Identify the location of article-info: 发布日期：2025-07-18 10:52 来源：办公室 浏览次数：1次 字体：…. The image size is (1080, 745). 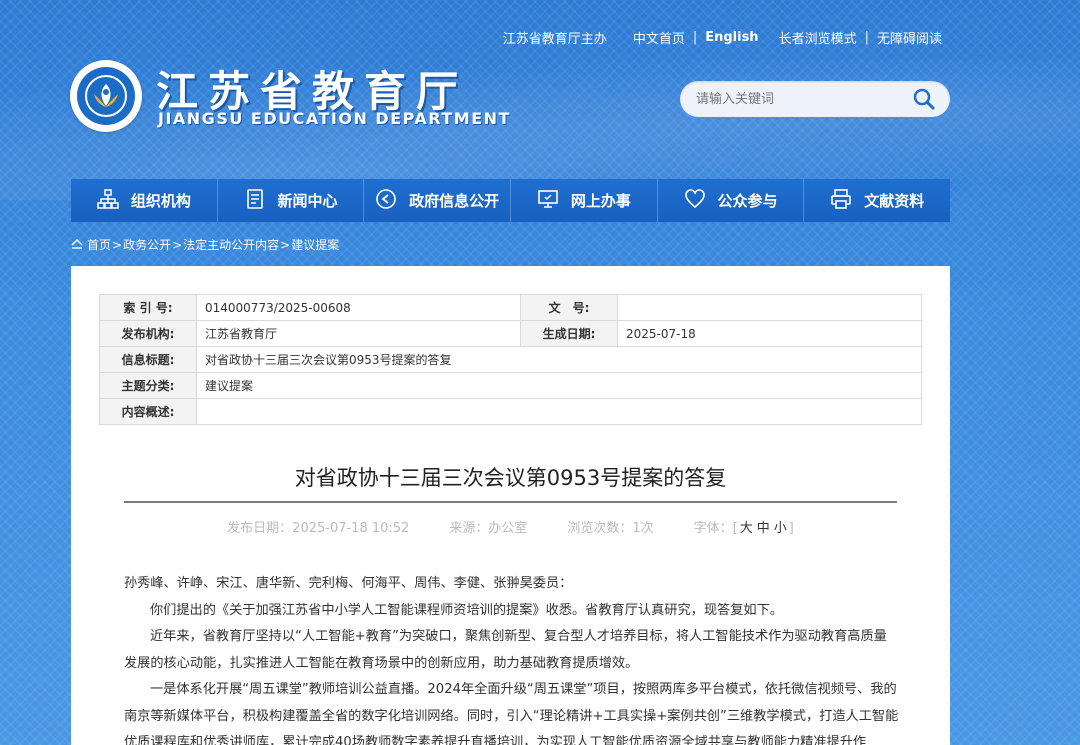
(510, 526).